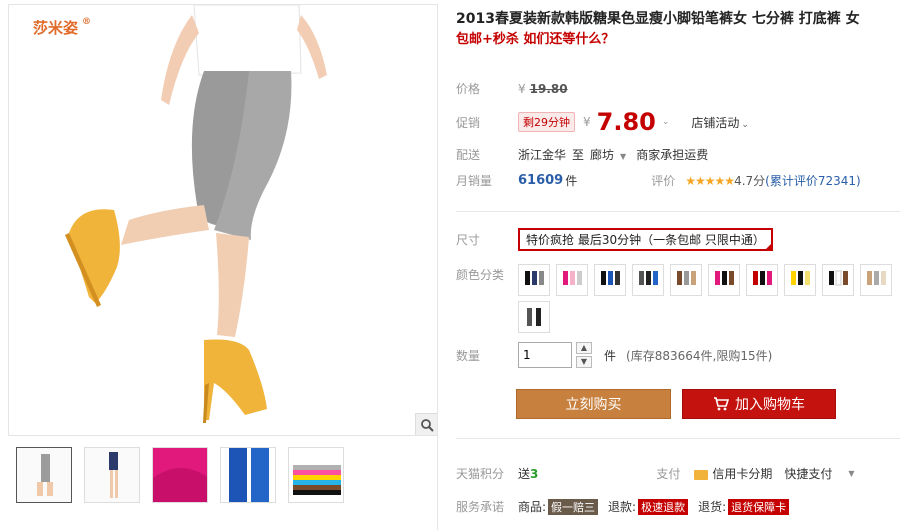 Image resolution: width=900 pixels, height=530 pixels. I want to click on quantity-input, so click(545, 355).